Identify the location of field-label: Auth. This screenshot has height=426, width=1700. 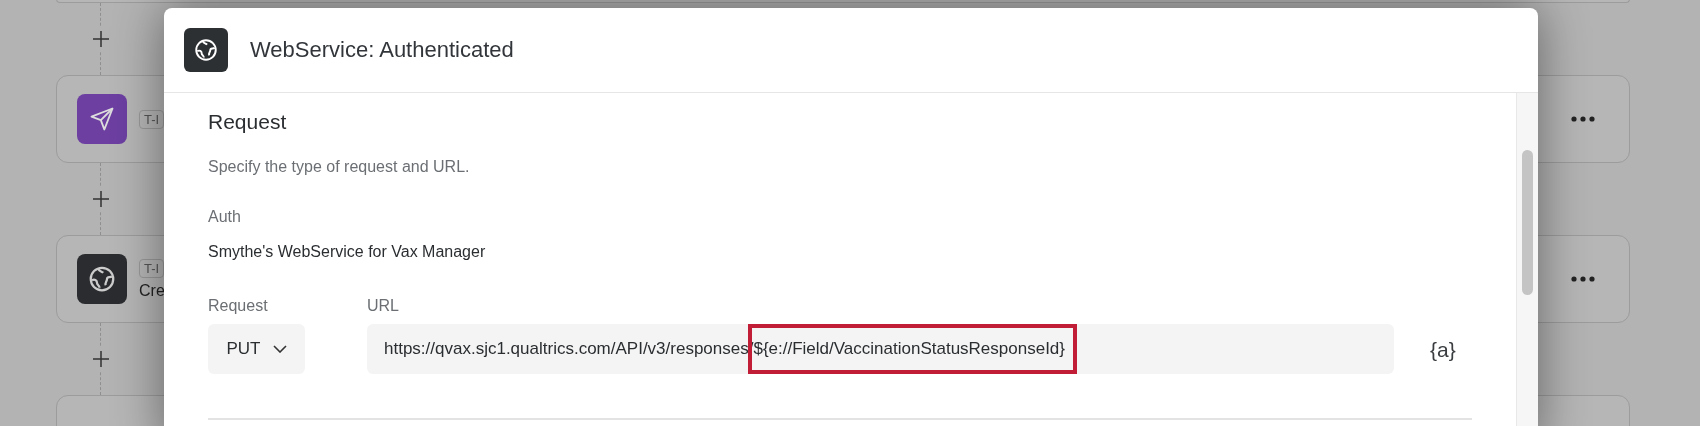
(225, 217).